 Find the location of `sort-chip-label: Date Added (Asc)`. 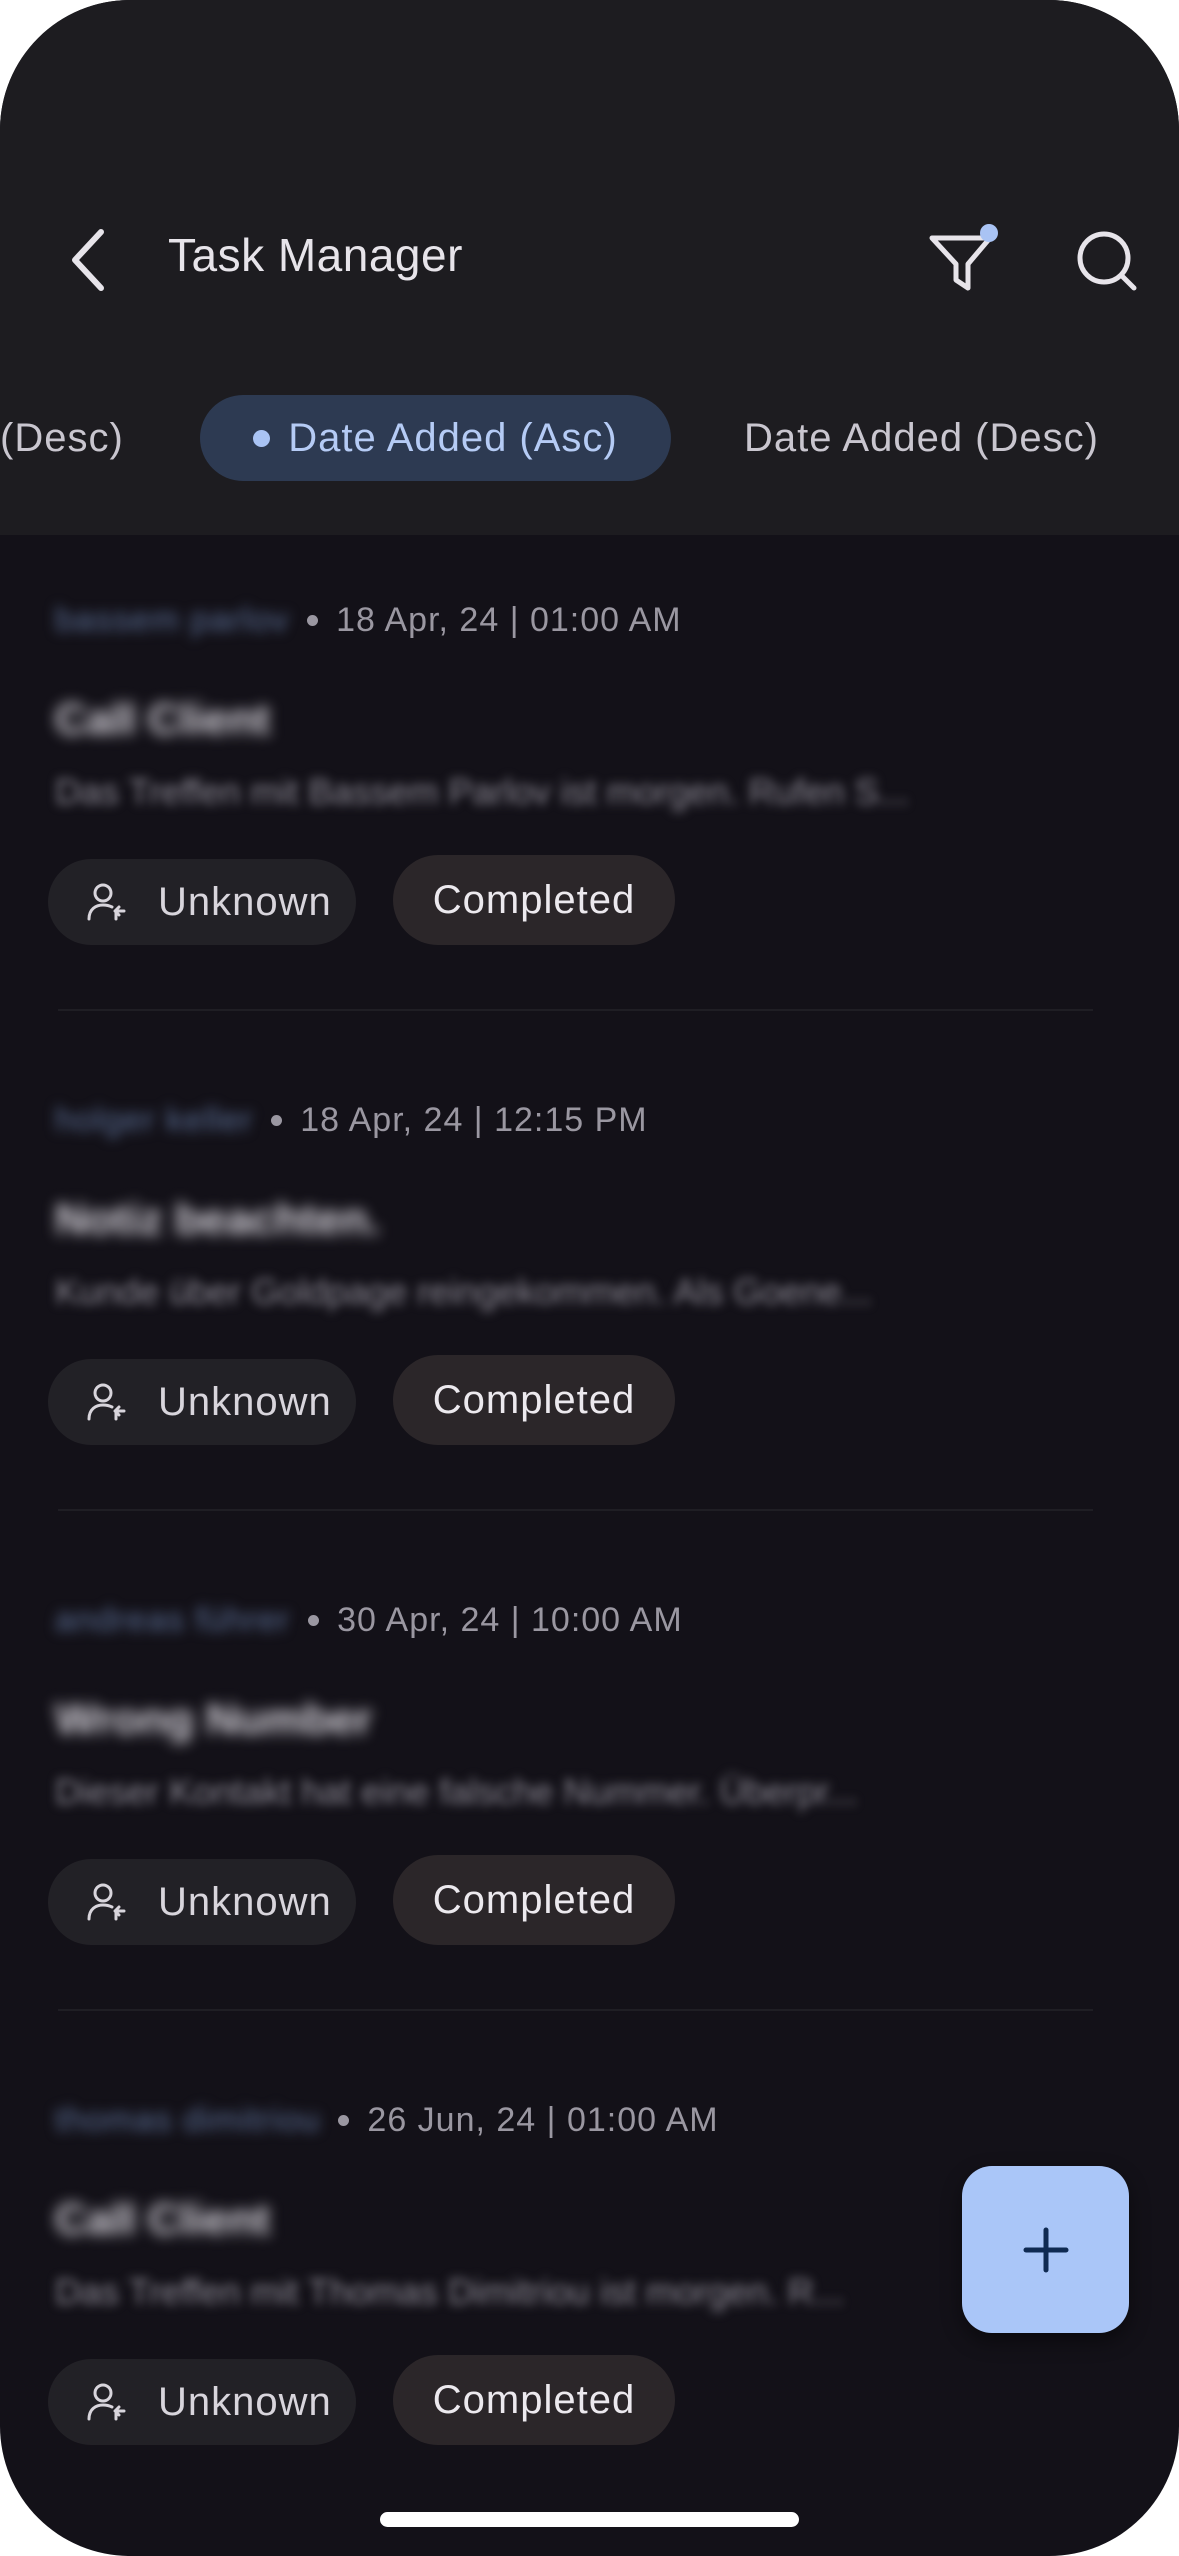

sort-chip-label: Date Added (Asc) is located at coordinates (453, 437).